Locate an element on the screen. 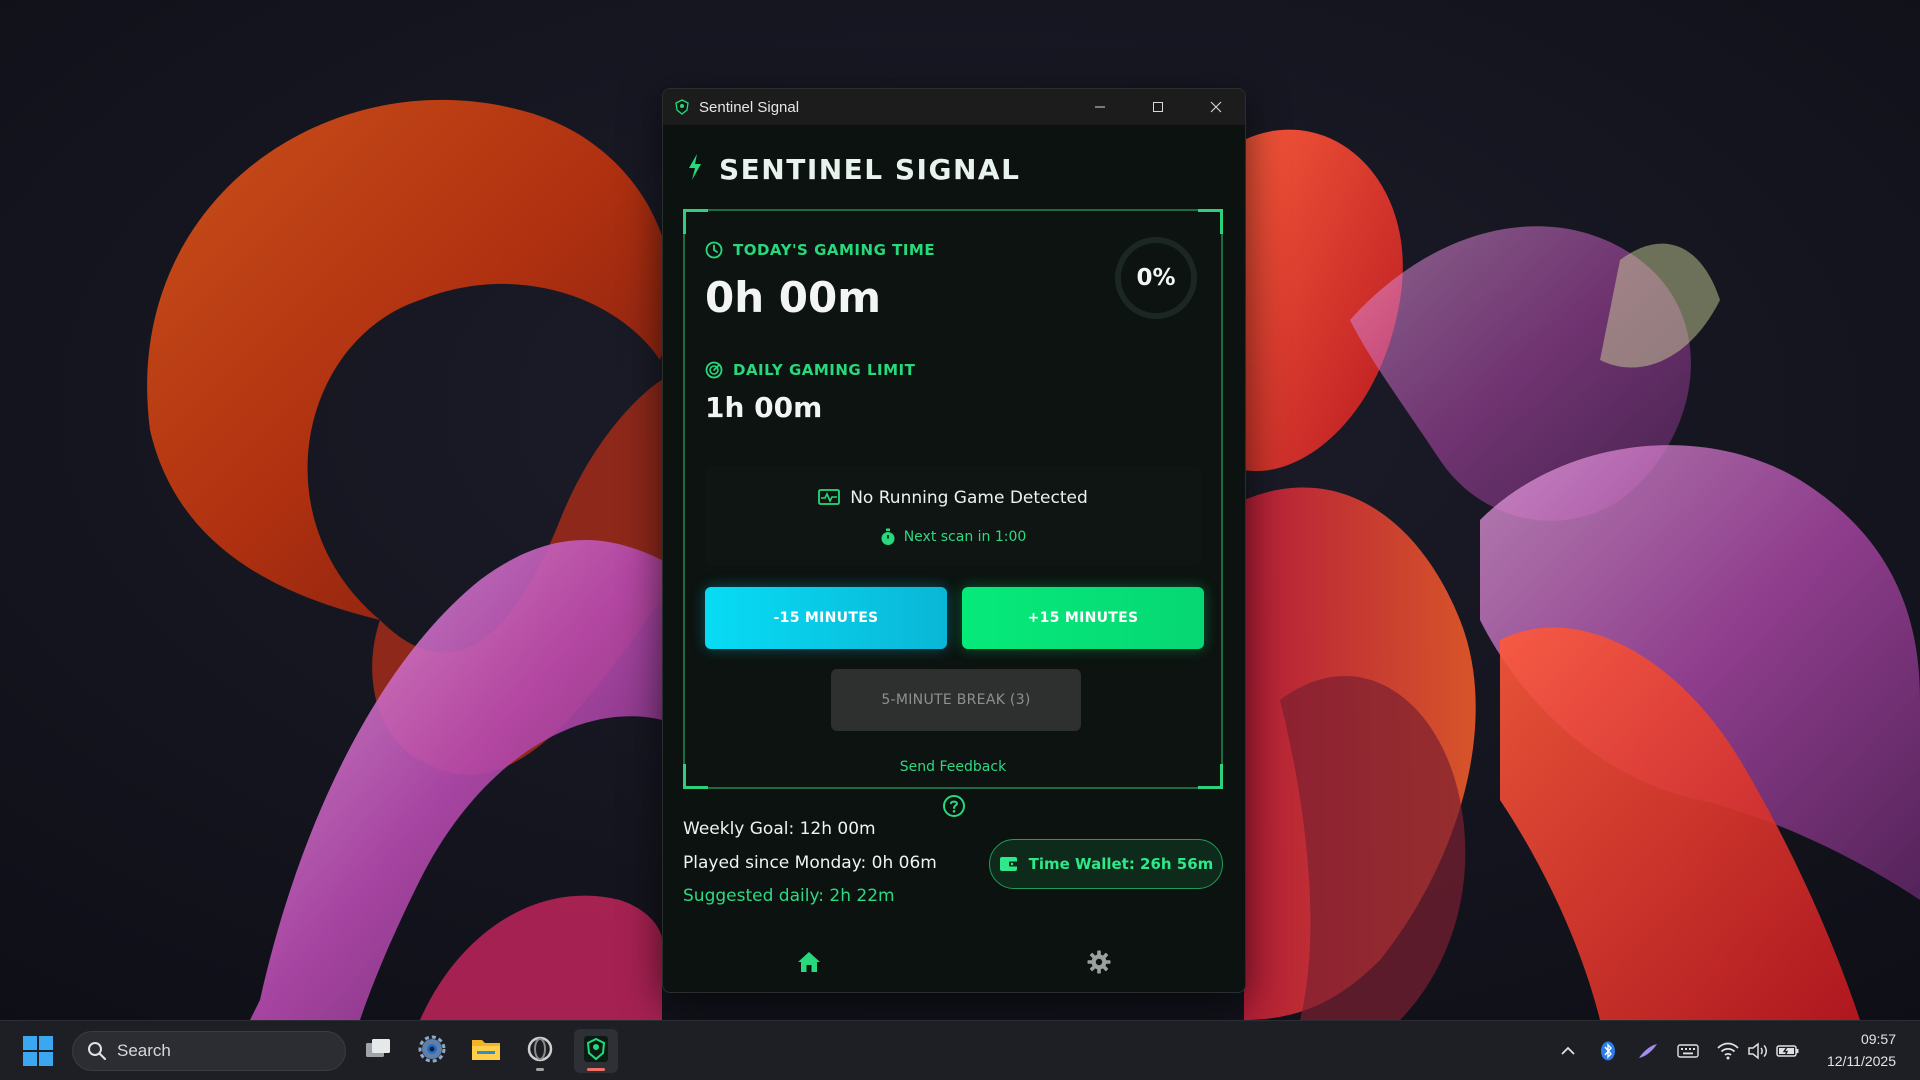 This screenshot has height=1080, width=1920. search-placeholder: Search is located at coordinates (144, 1050).